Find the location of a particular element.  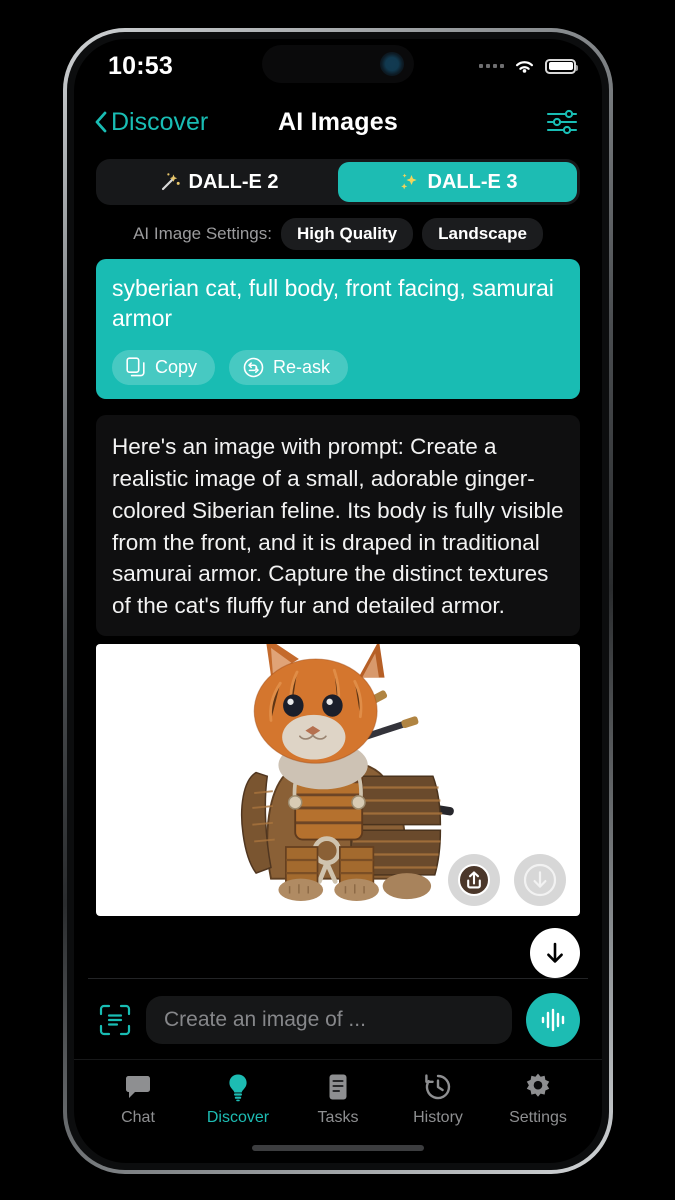

cellular-dots-icon is located at coordinates (491, 66).